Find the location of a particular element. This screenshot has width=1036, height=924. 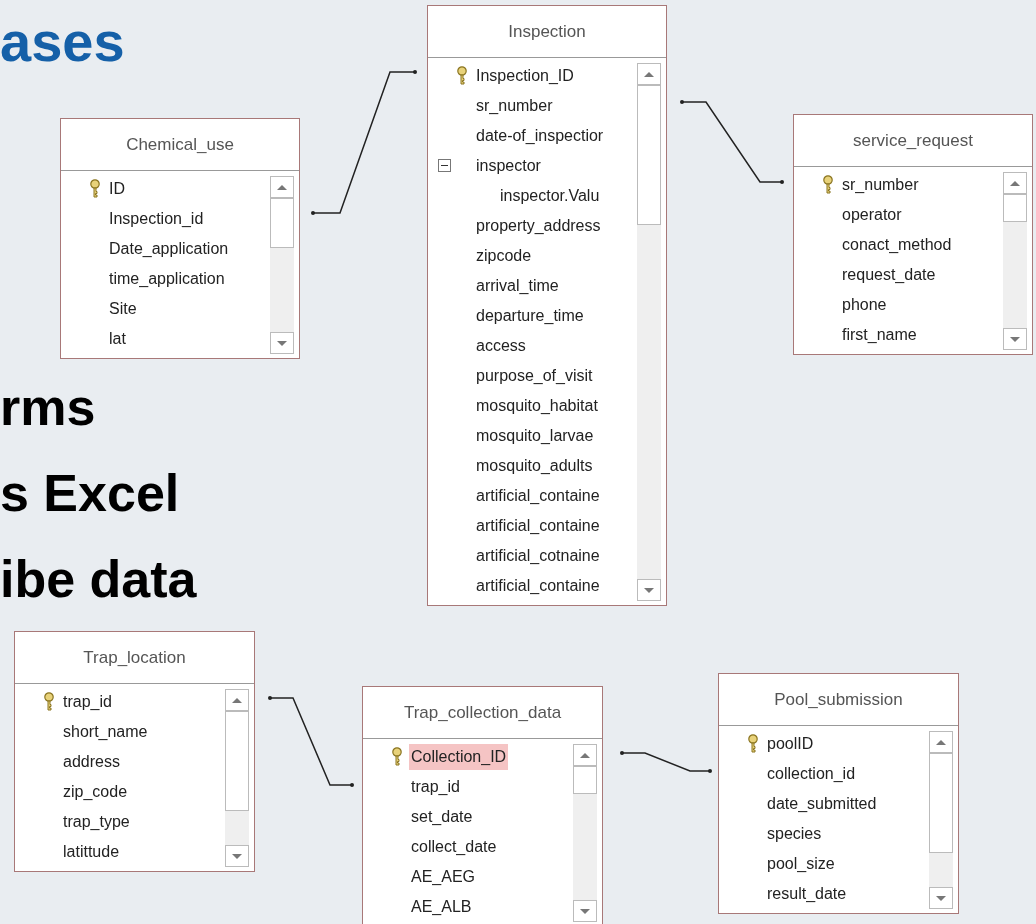

table-window: Chemical_use ID Inspection_id Date_application time_application Site lat is located at coordinates (180, 238).